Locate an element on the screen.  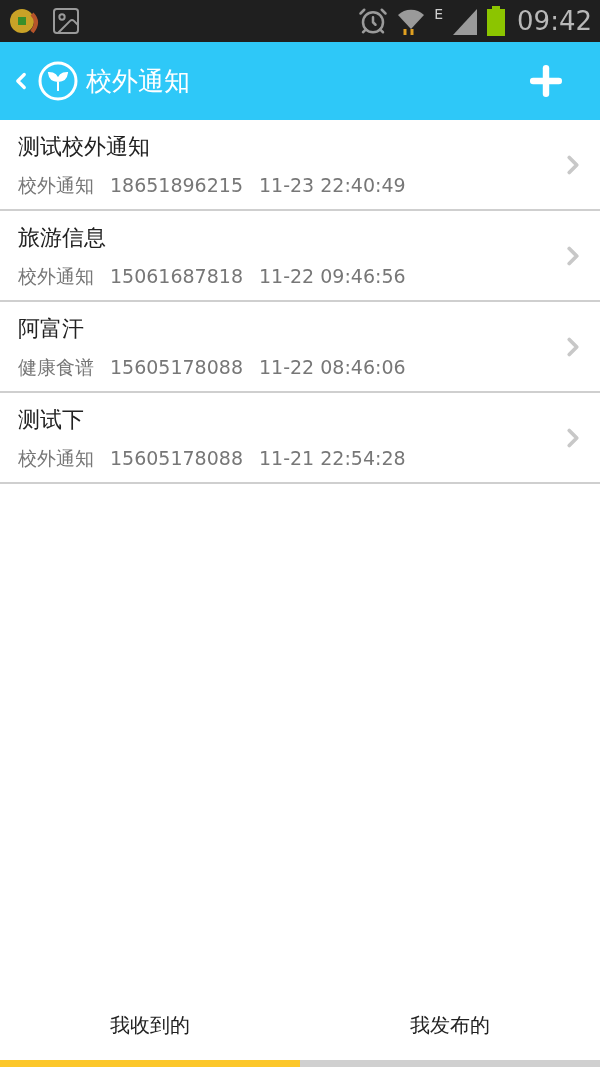
tab: 我收到的 is located at coordinates (150, 1028).